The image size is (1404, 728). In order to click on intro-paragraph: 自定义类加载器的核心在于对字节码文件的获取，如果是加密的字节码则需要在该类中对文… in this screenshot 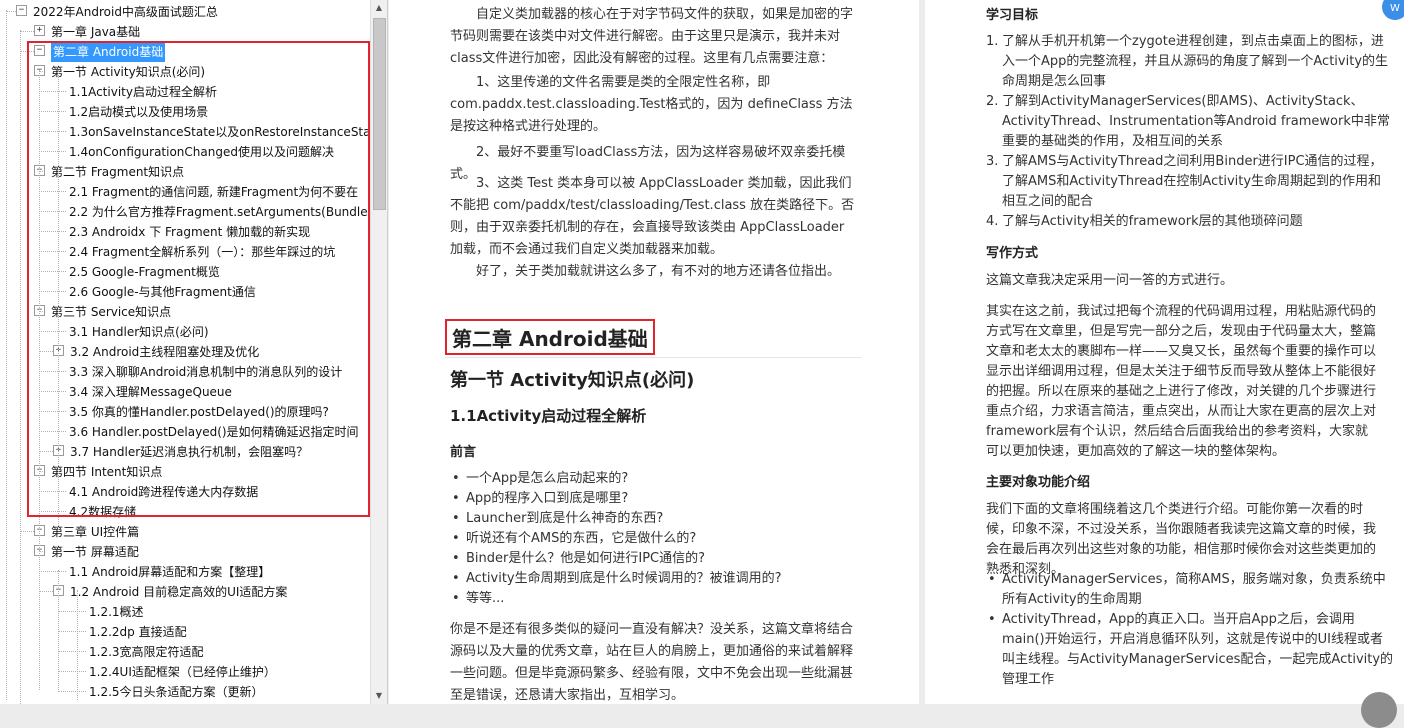, I will do `click(652, 36)`.